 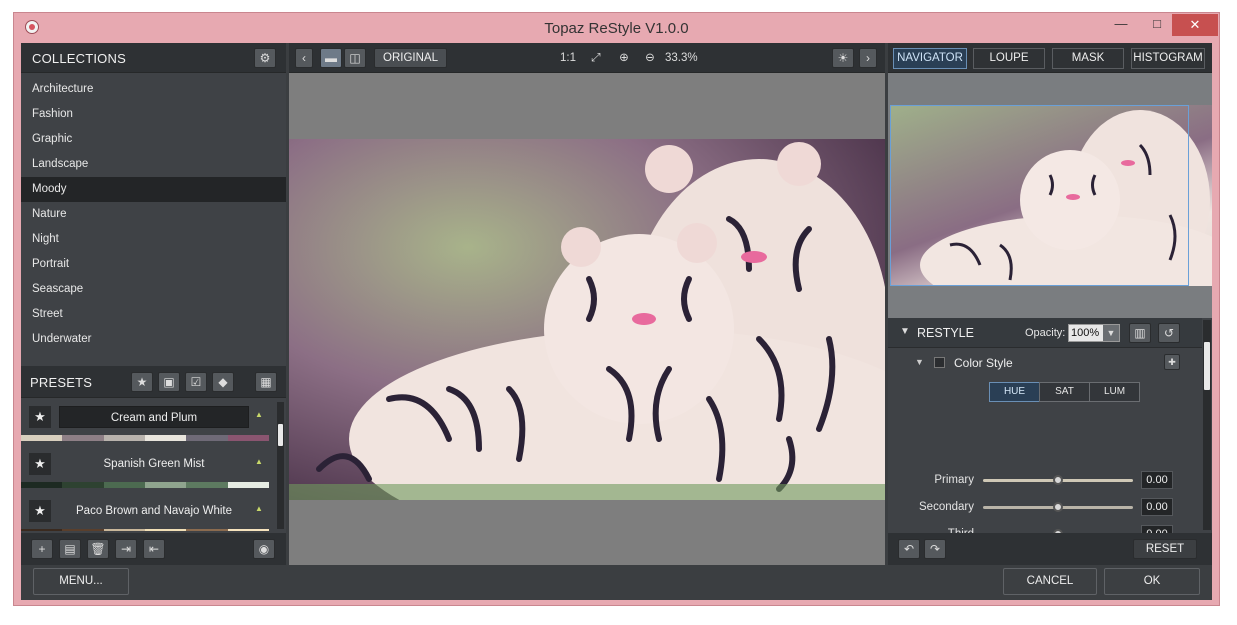 I want to click on single-view-icon: ▬, so click(x=331, y=58).